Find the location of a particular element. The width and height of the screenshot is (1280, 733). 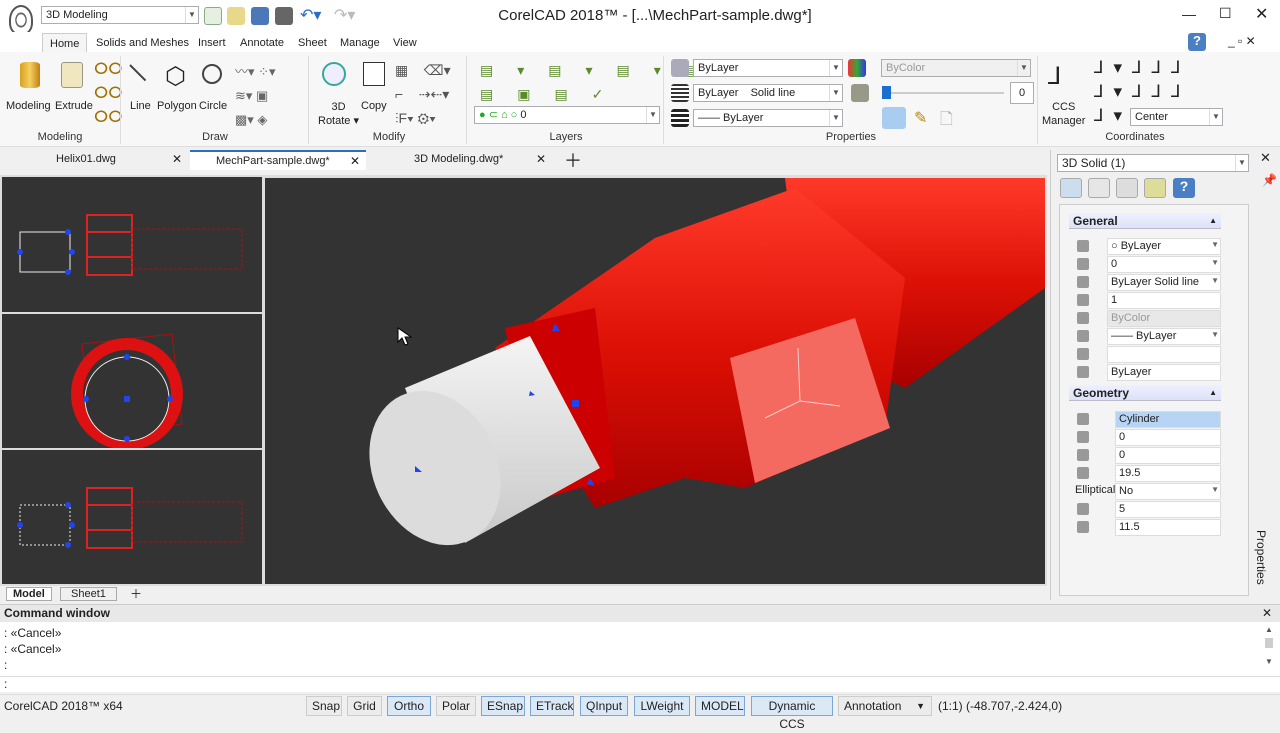

command-close-icon: ✕ is located at coordinates (1267, 613).